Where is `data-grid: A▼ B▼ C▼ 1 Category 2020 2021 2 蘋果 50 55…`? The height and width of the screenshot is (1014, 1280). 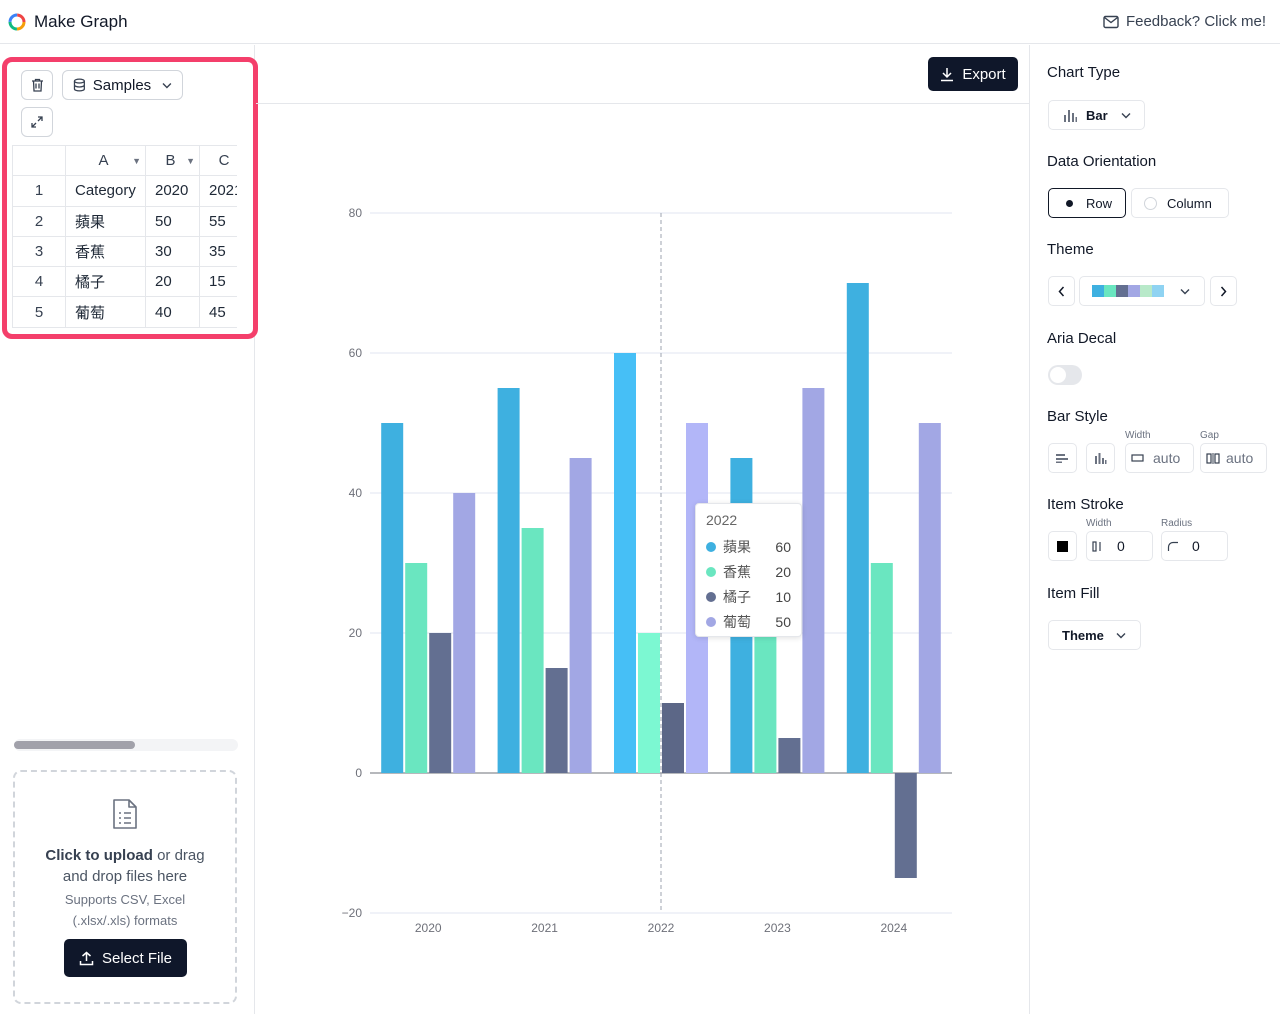 data-grid: A▼ B▼ C▼ 1 Category 2020 2021 2 蘋果 50 55… is located at coordinates (124, 236).